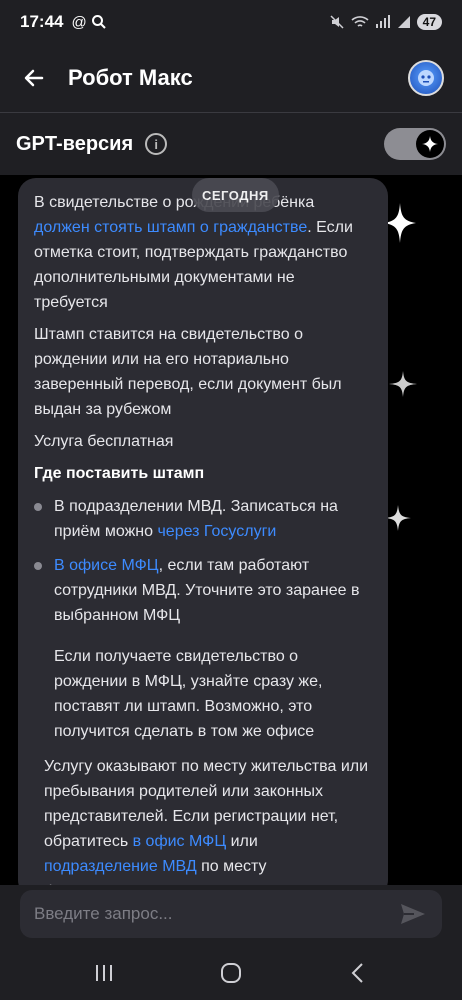 The height and width of the screenshot is (1000, 462). What do you see at coordinates (180, 841) in the screenshot?
I see `mfc-office-link-2: в офис МФЦ` at bounding box center [180, 841].